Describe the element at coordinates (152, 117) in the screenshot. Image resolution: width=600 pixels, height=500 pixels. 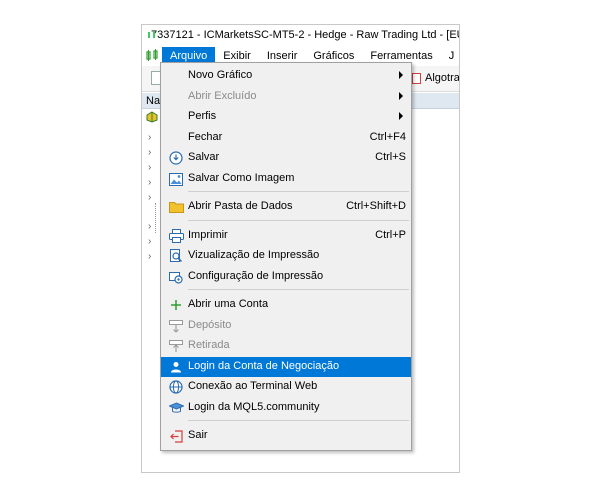
I see `navigator-root-icon` at that location.